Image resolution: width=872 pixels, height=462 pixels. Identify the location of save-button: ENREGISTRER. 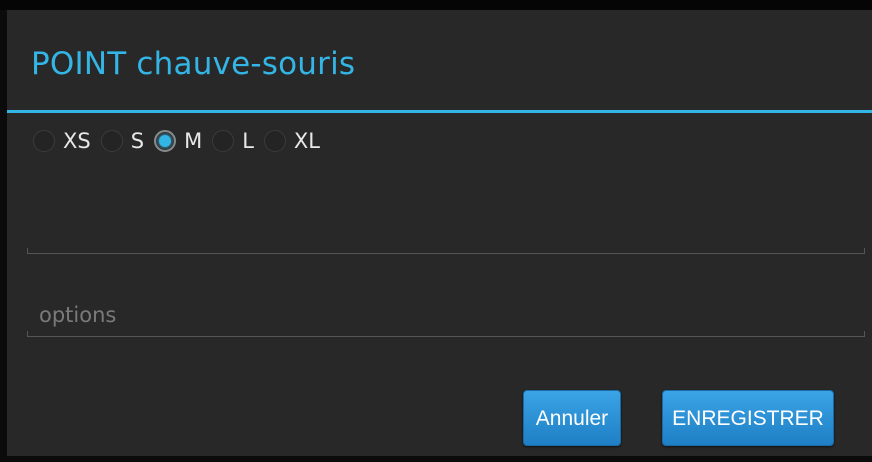
(748, 418).